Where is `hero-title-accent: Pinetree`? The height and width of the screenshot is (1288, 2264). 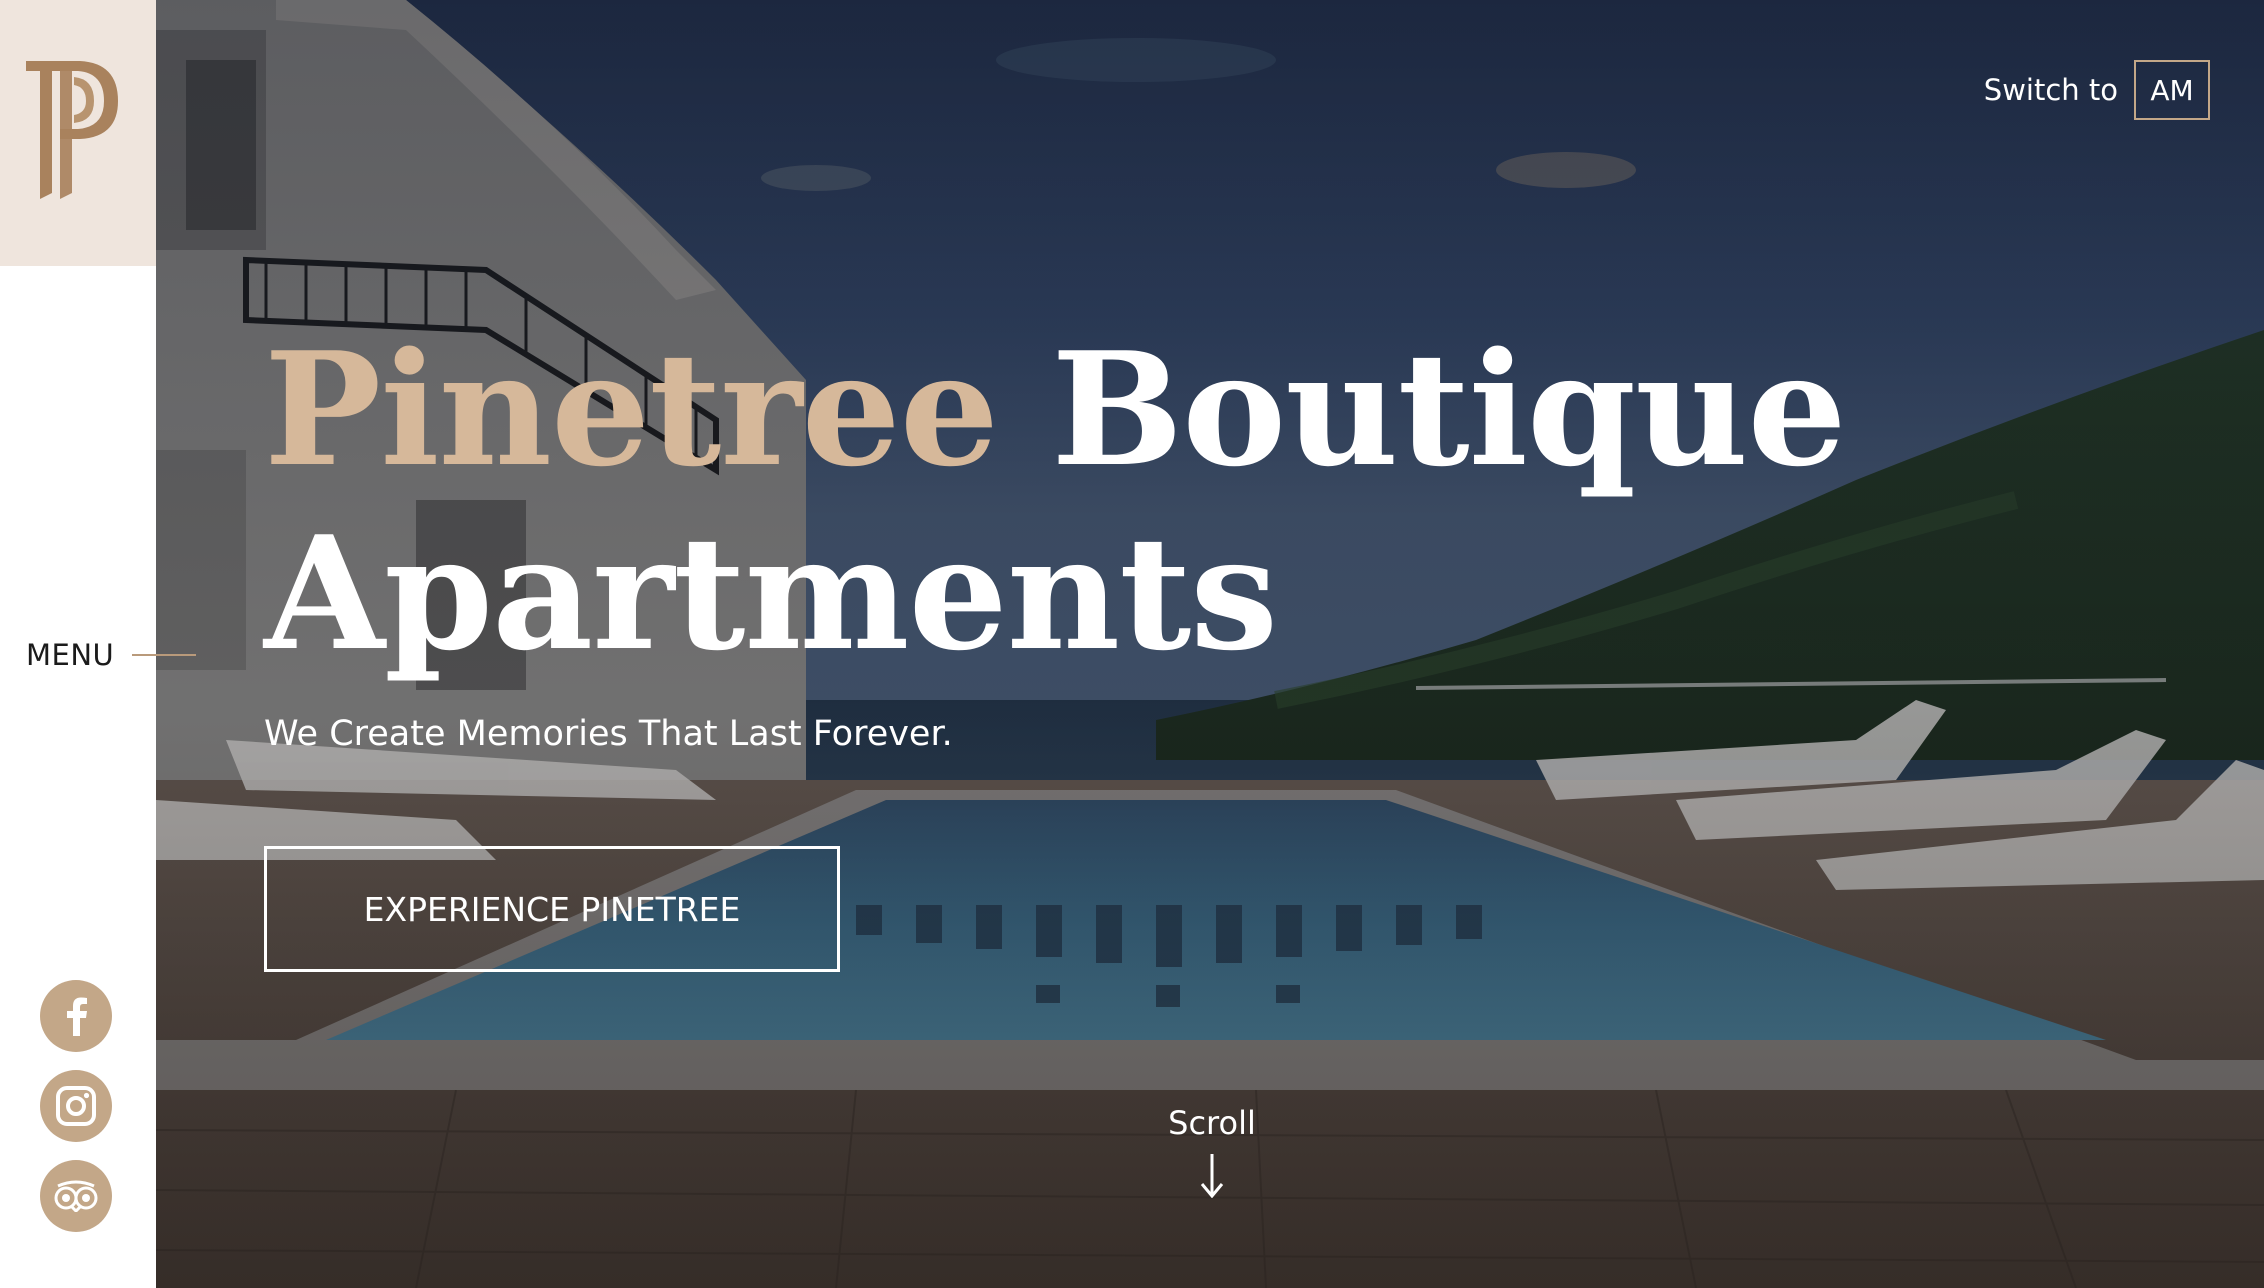
hero-title-accent: Pinetree is located at coordinates (631, 409).